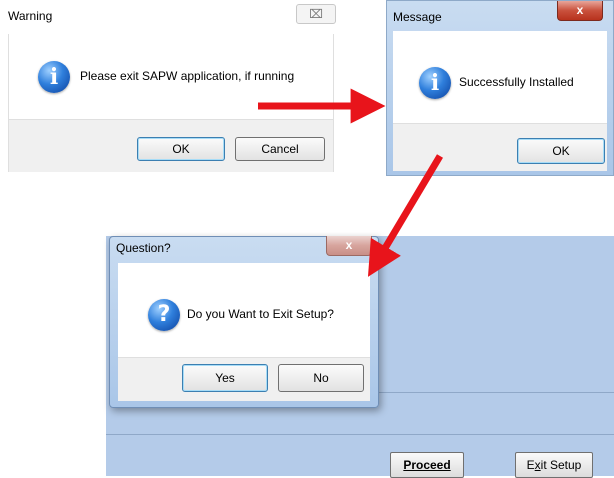 The width and height of the screenshot is (614, 478). Describe the element at coordinates (405, 215) in the screenshot. I see `arrow-message-to-question` at that location.